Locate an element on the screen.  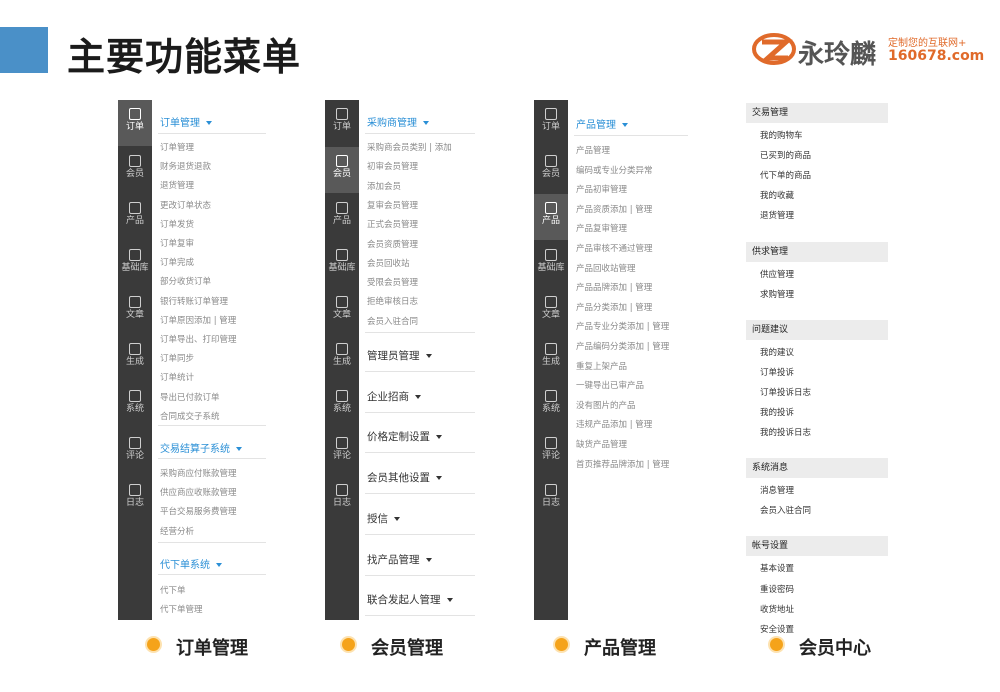
menu-item: 没有图片的产品 is located at coordinates (606, 405).